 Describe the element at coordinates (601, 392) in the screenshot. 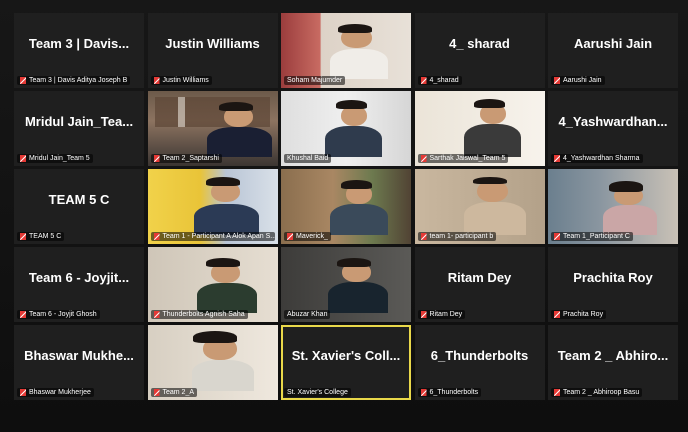

I see `participant-name-label: Team 2 _ Abhiroop Basu` at that location.